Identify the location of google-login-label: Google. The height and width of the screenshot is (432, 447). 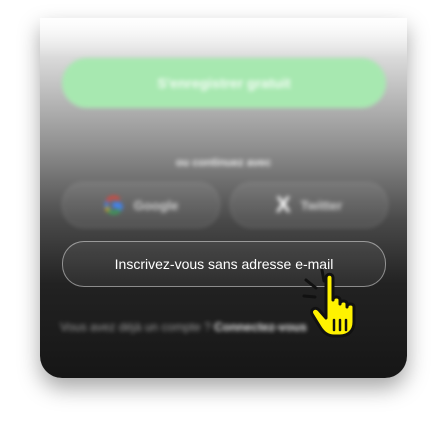
(156, 205).